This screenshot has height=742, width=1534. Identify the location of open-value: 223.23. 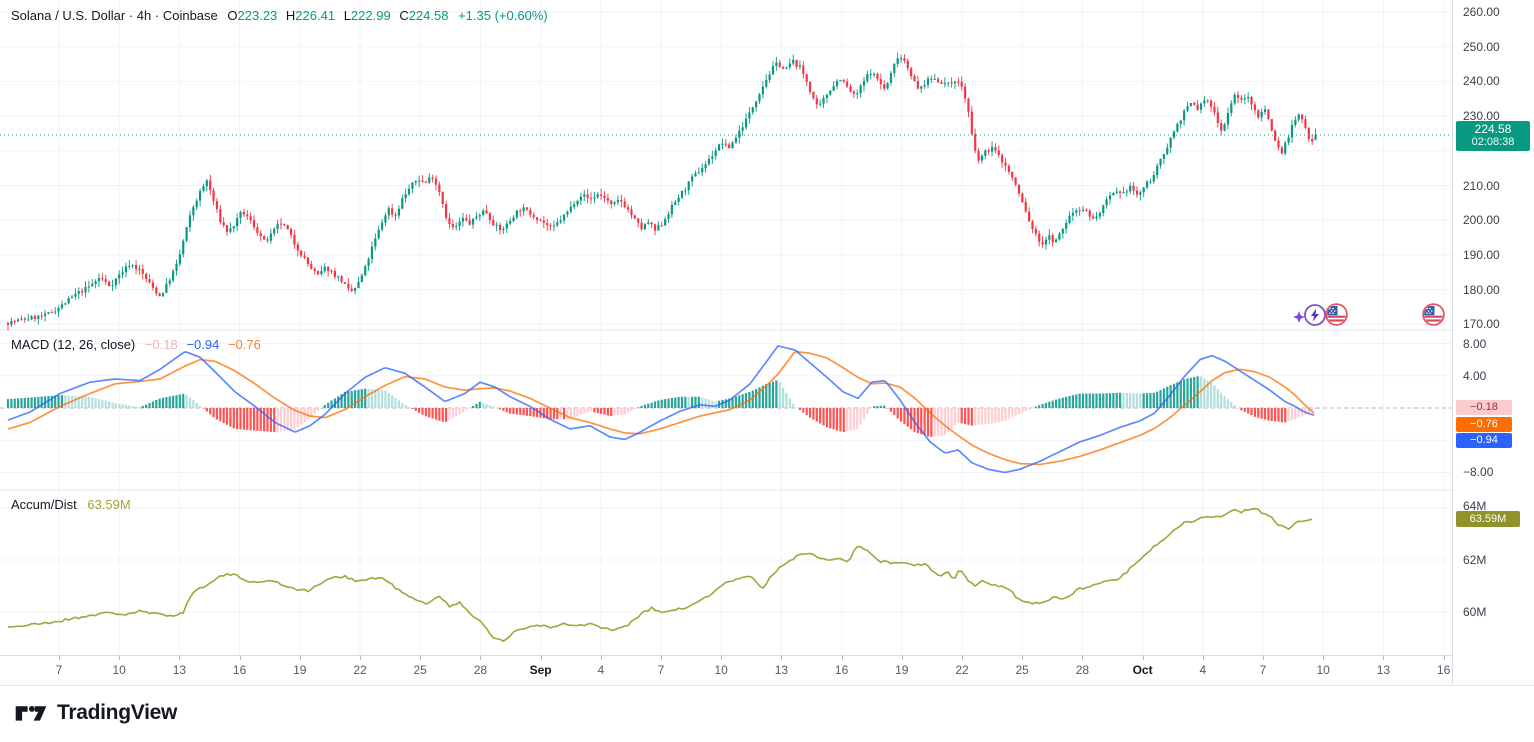
(257, 15).